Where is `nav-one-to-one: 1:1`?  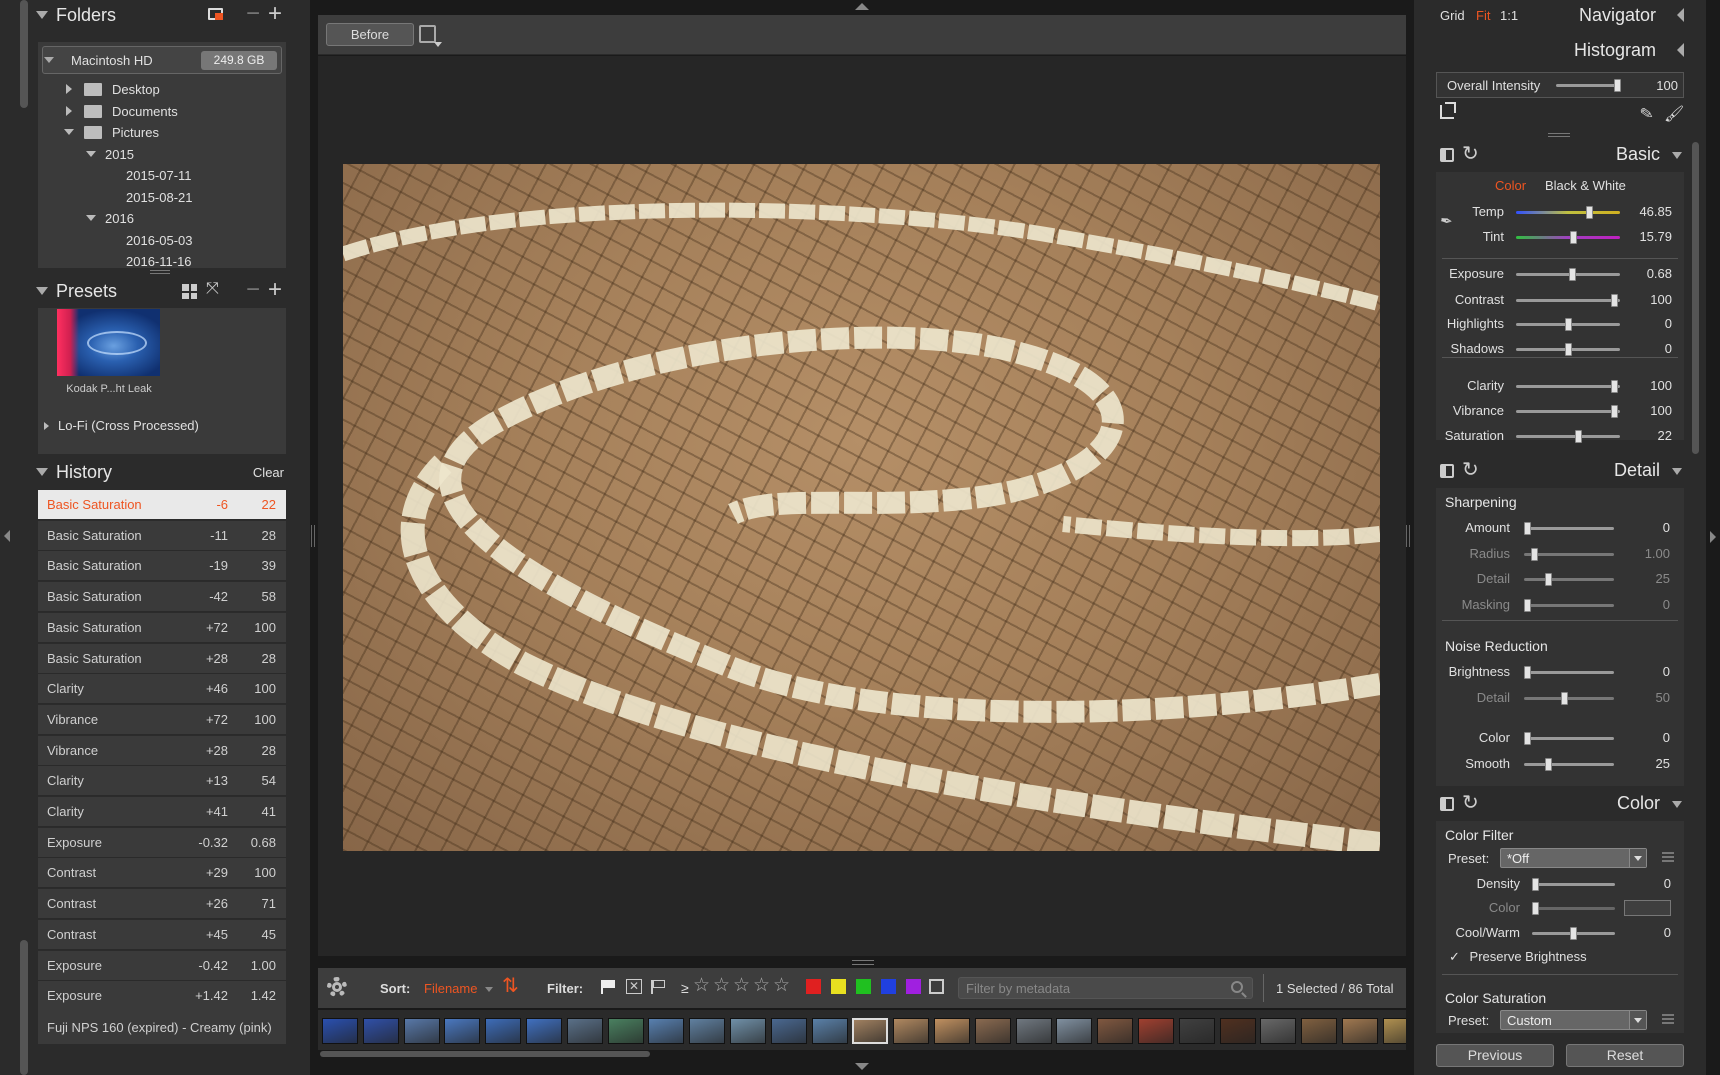 nav-one-to-one: 1:1 is located at coordinates (1509, 15).